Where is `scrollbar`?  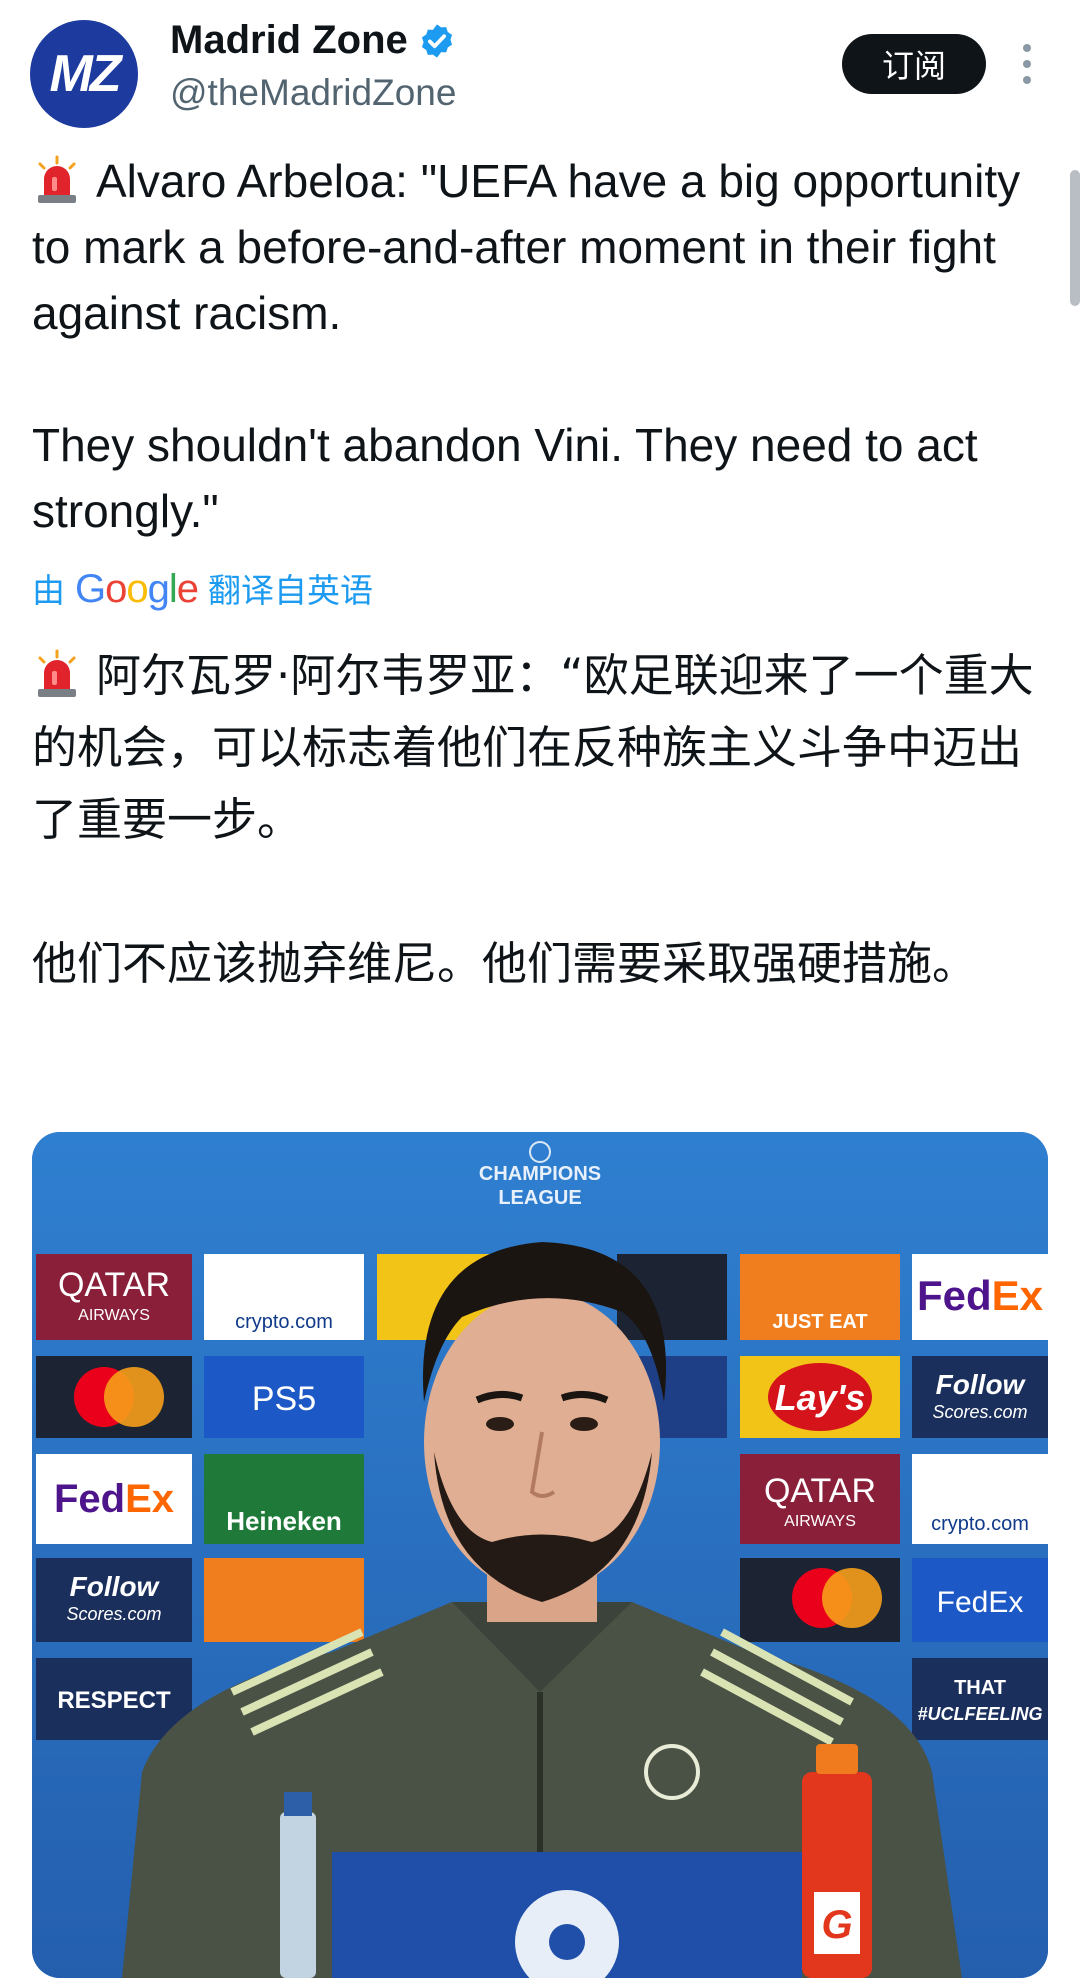
scrollbar is located at coordinates (1075, 238).